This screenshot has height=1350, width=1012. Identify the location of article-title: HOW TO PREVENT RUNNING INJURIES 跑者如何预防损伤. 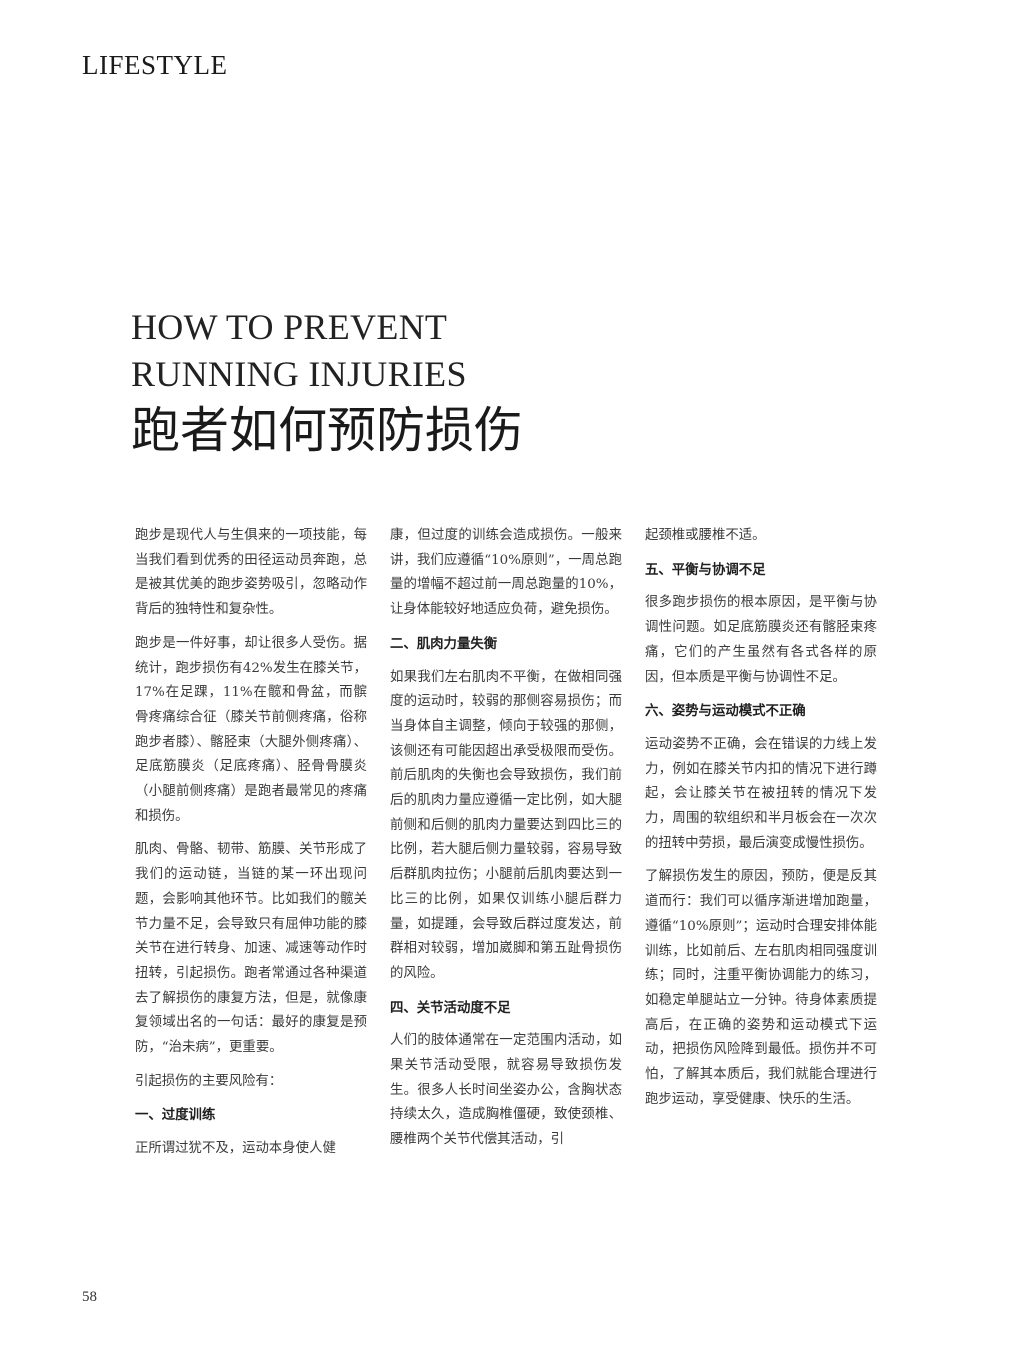
(327, 383).